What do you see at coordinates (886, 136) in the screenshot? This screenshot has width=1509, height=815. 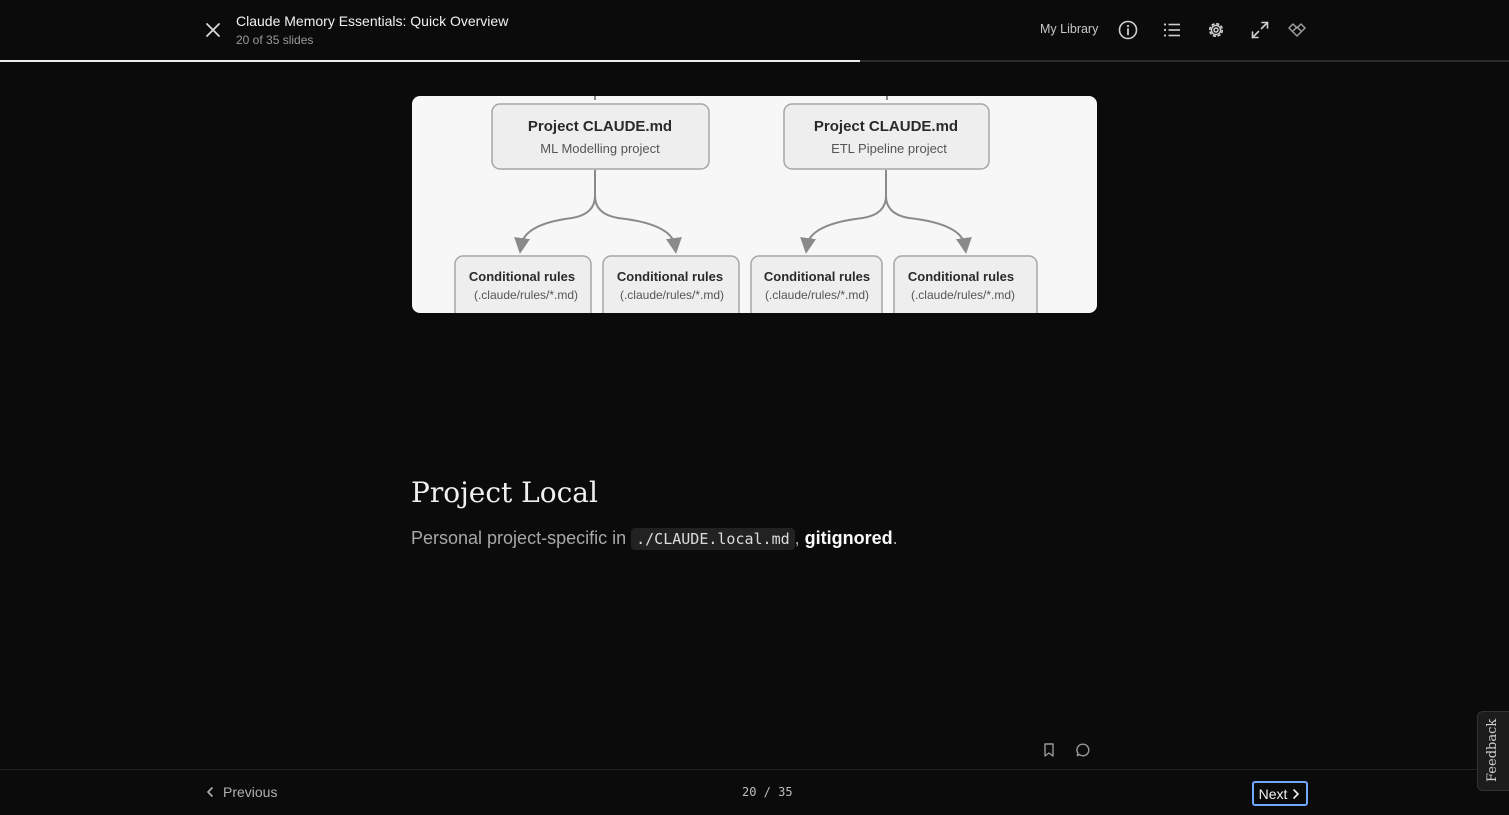 I see `project-box: Project CLAUDE.md ETL Pipeline project` at bounding box center [886, 136].